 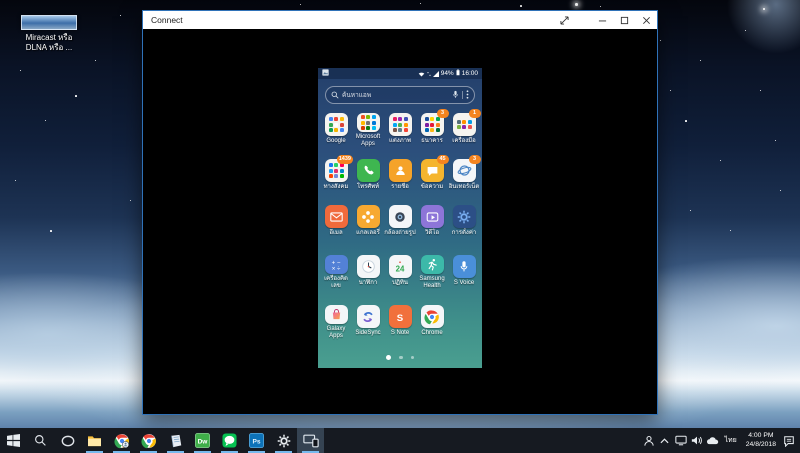 I want to click on app-tile: + − × ÷ เครื่องคิดเลข, so click(x=336, y=272).